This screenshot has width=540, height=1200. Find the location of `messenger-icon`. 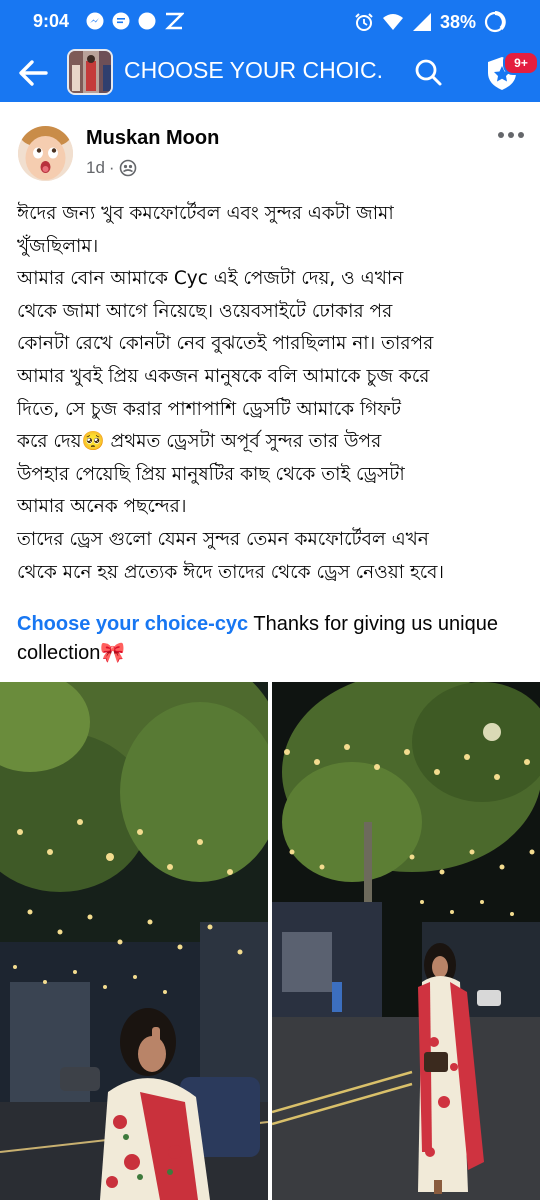

messenger-icon is located at coordinates (95, 21).